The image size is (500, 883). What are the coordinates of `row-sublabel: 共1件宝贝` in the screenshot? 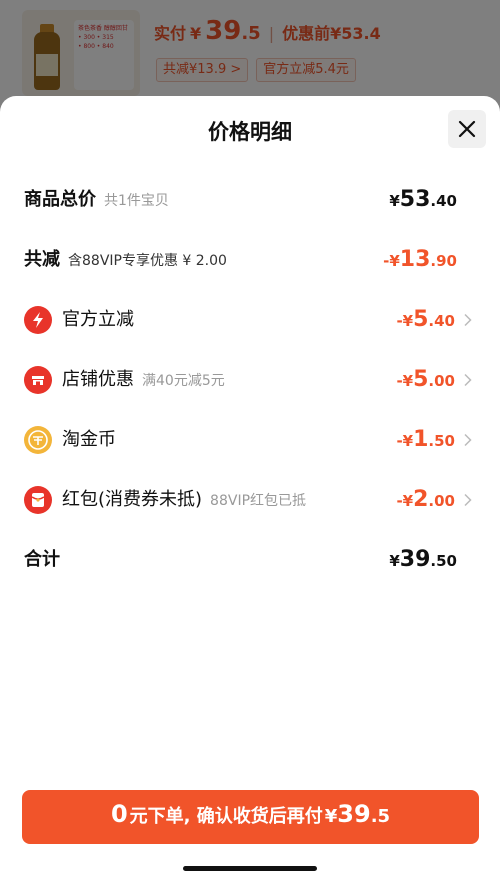 It's located at (136, 201).